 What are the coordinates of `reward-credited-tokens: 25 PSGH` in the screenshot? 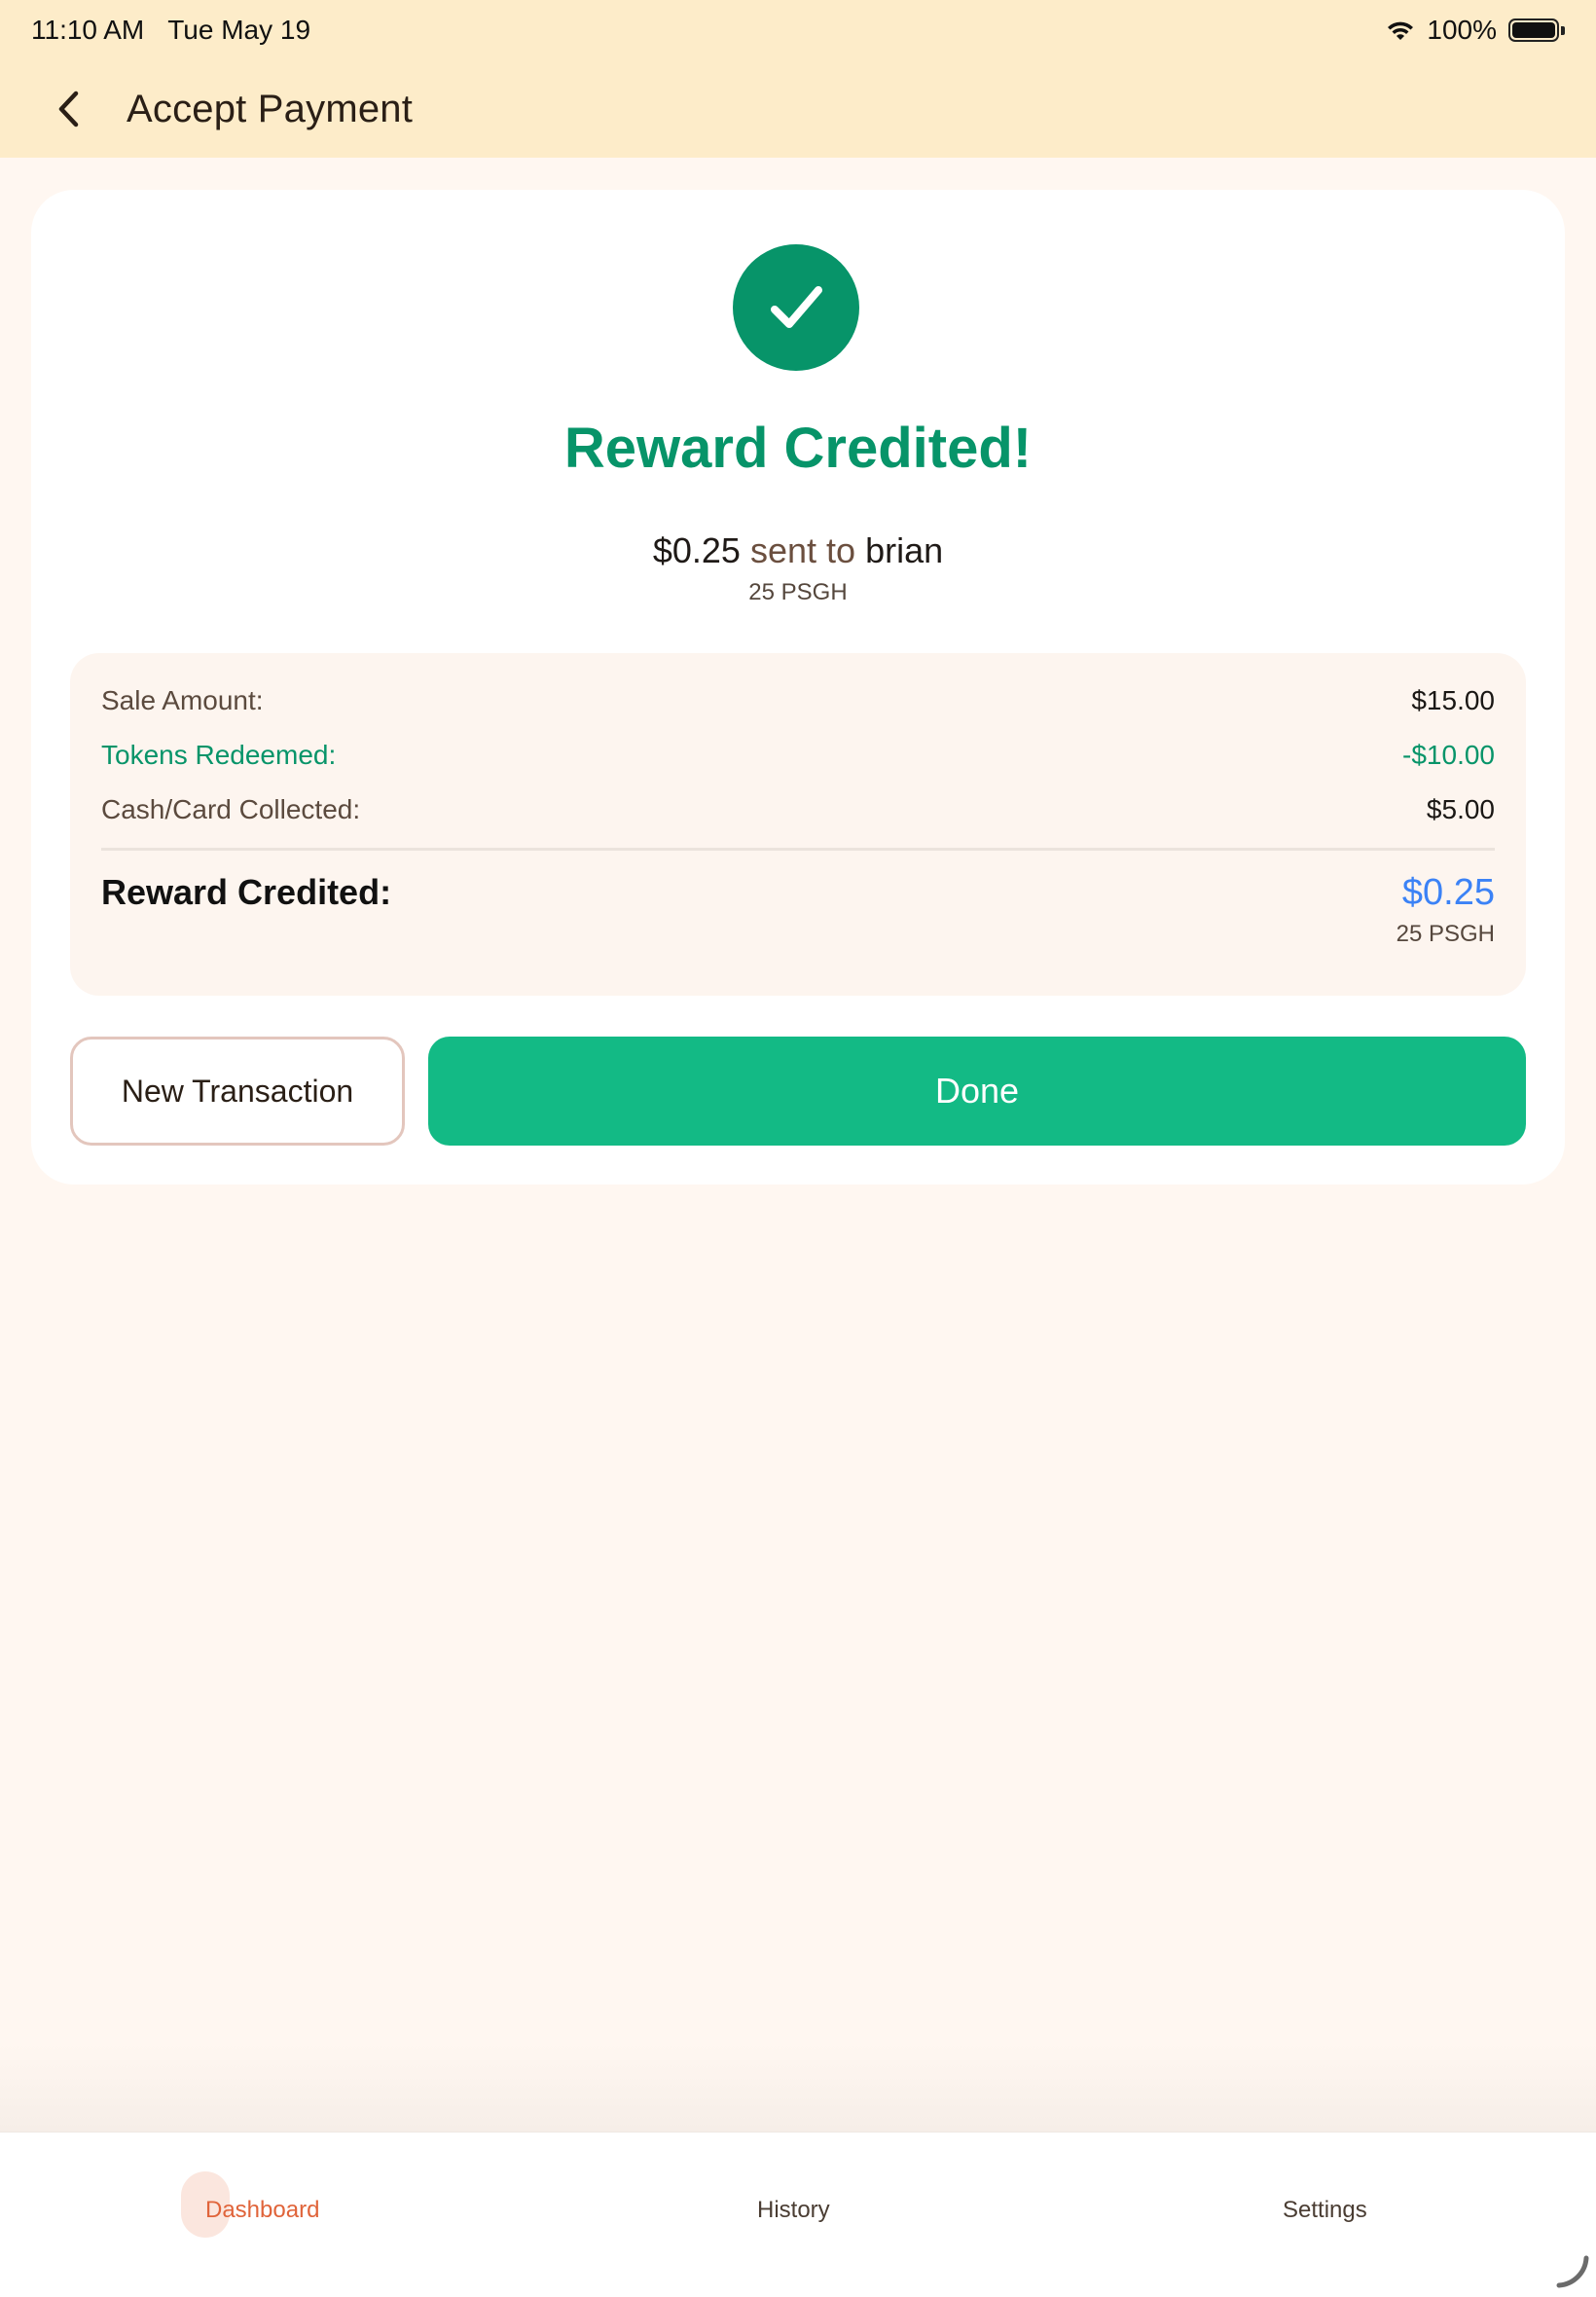 It's located at (1445, 934).